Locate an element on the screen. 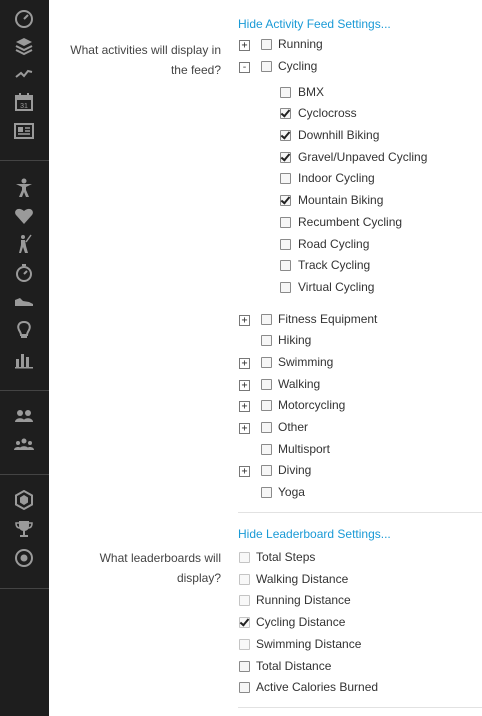 This screenshot has height=716, width=482. calendar-icon: 31 is located at coordinates (24, 102).